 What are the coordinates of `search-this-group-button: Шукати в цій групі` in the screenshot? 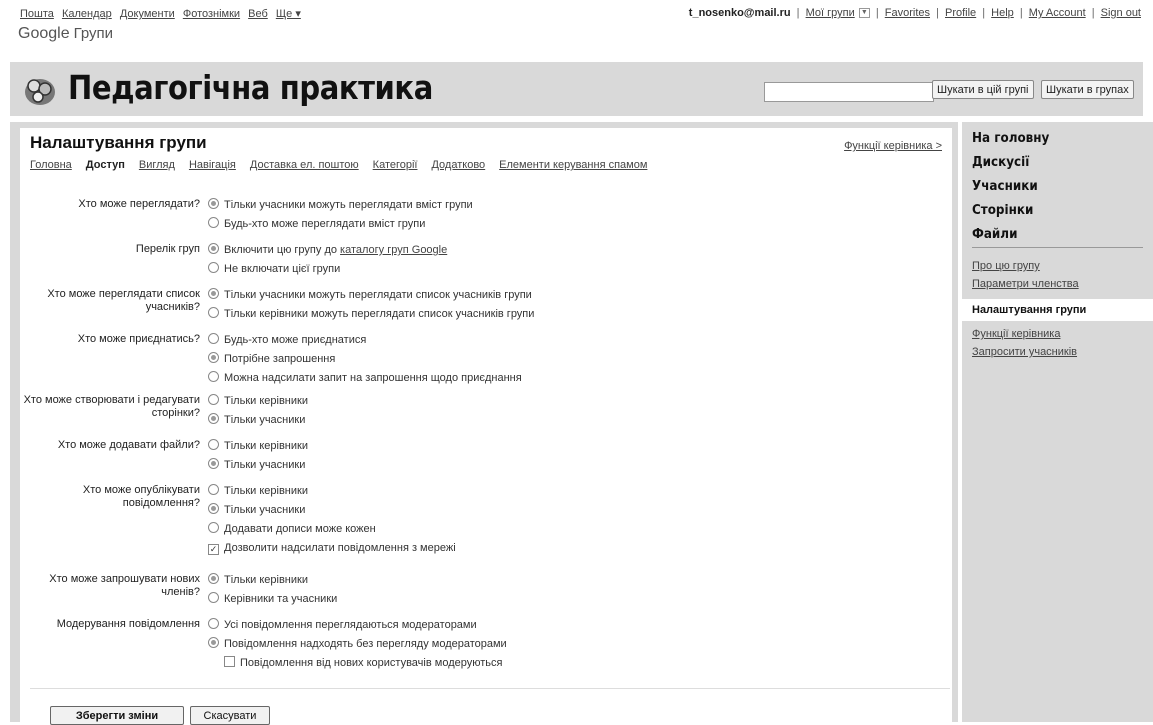 It's located at (983, 89).